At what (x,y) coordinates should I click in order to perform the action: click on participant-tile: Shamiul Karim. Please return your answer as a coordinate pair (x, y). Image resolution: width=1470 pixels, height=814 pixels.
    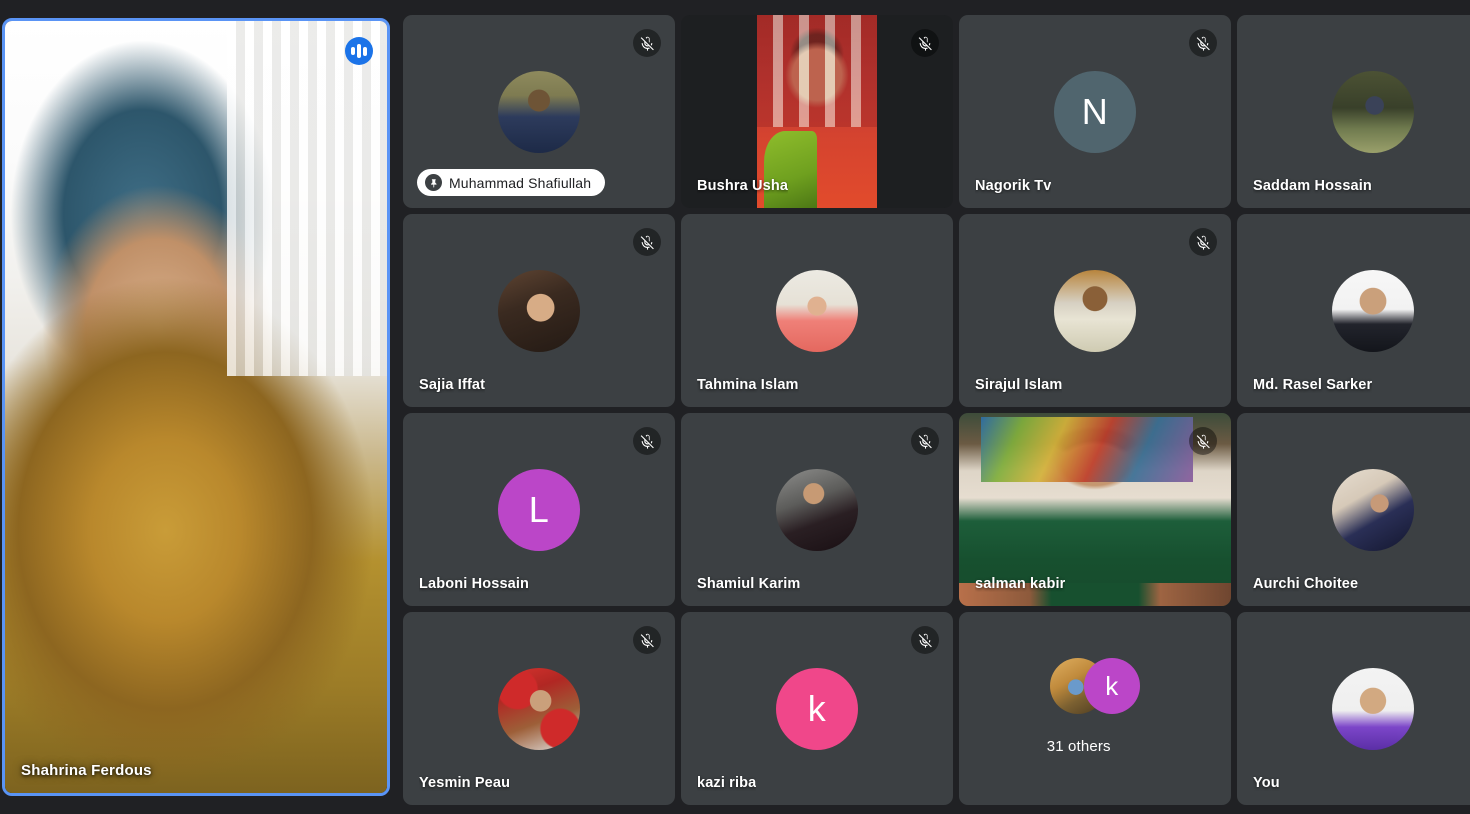
    Looking at the image, I should click on (817, 509).